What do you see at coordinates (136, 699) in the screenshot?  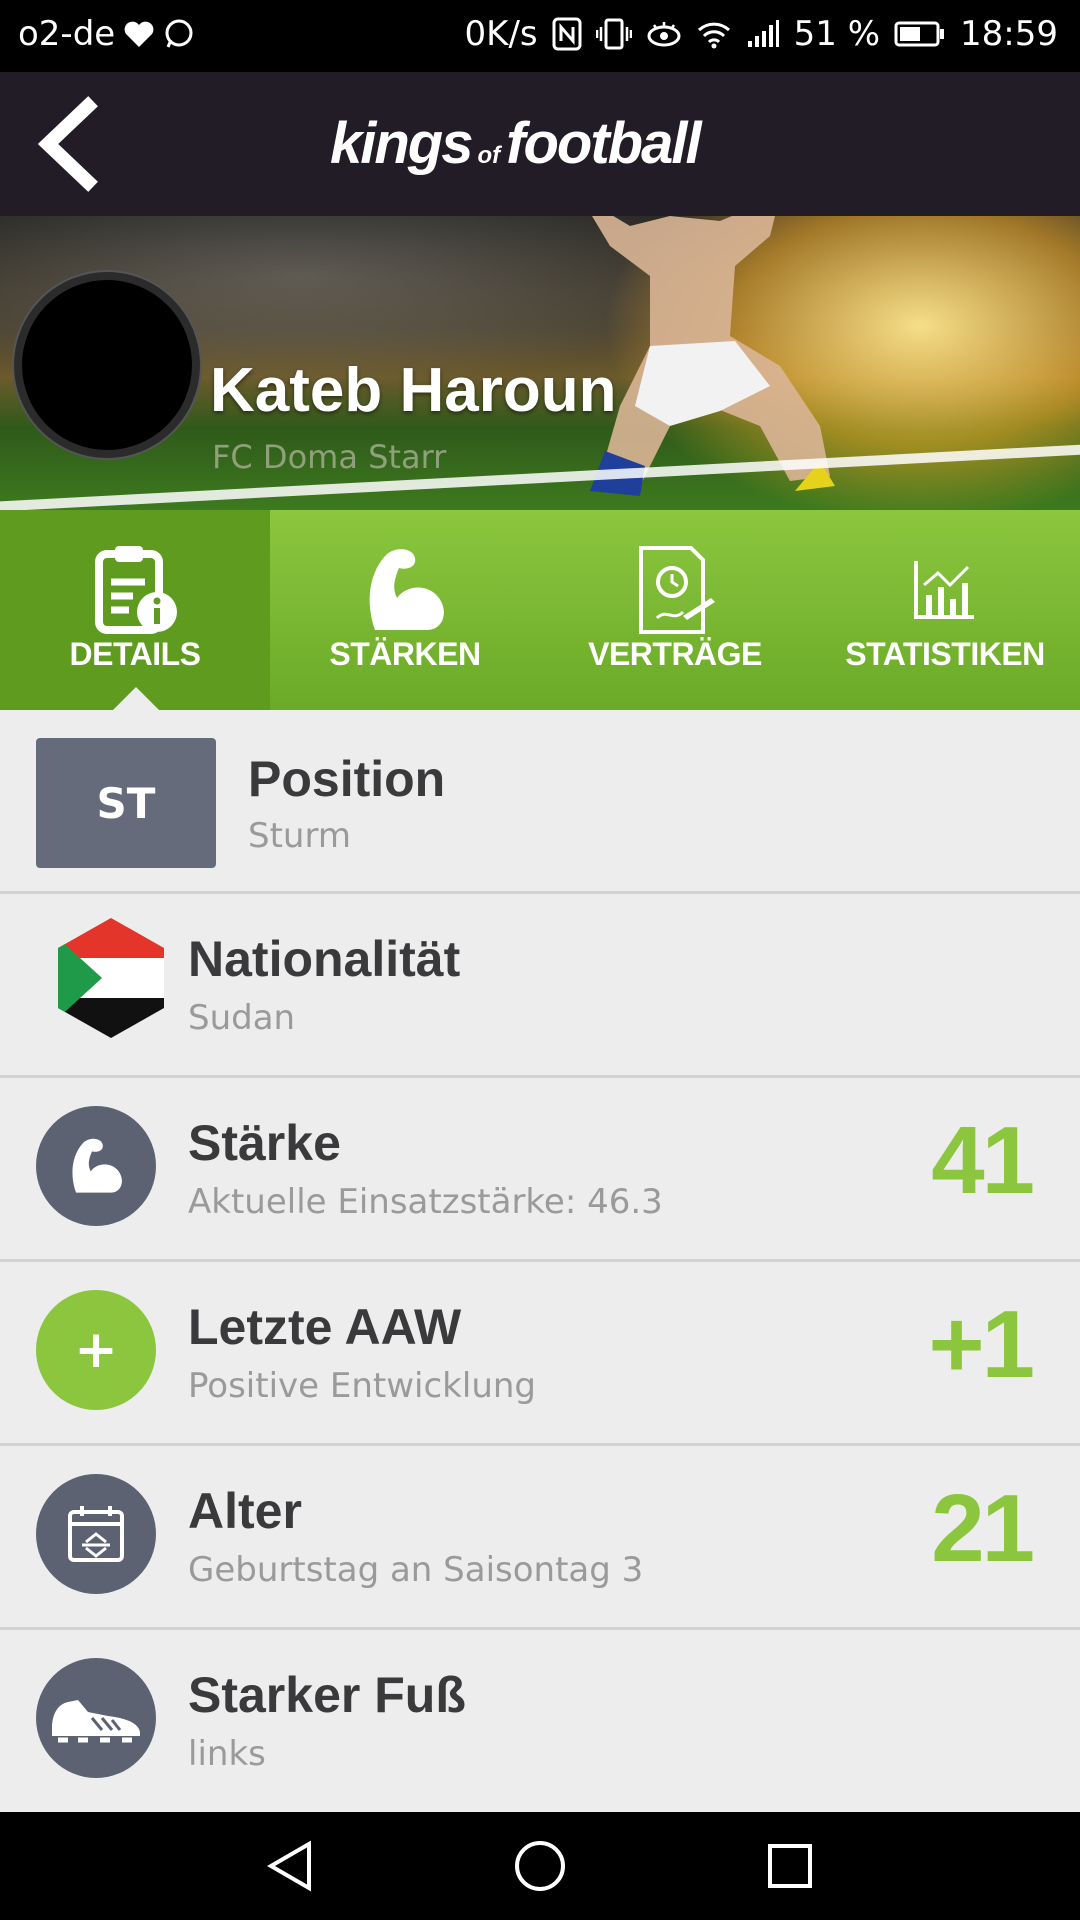 I see `active-tab-pointer` at bounding box center [136, 699].